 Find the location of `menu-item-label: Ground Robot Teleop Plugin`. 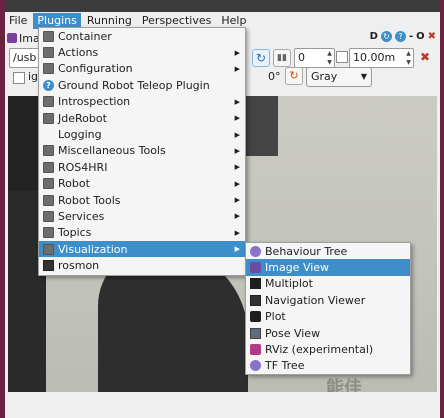

menu-item-label: Ground Robot Teleop Plugin is located at coordinates (134, 85).